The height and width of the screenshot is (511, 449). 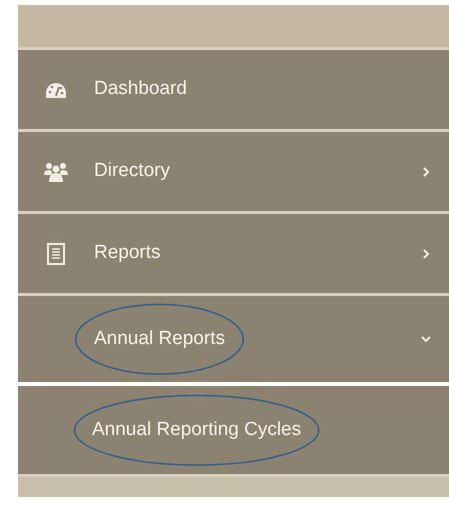 What do you see at coordinates (127, 253) in the screenshot?
I see `menu-label: Reports` at bounding box center [127, 253].